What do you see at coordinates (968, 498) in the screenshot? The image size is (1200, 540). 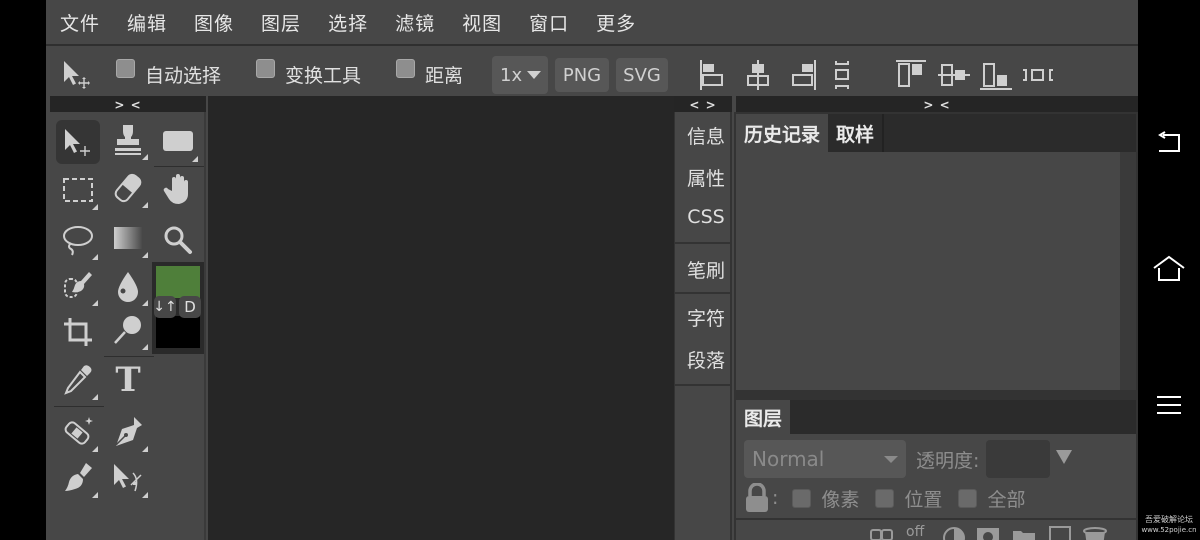 I see `lock-all-checkbox` at bounding box center [968, 498].